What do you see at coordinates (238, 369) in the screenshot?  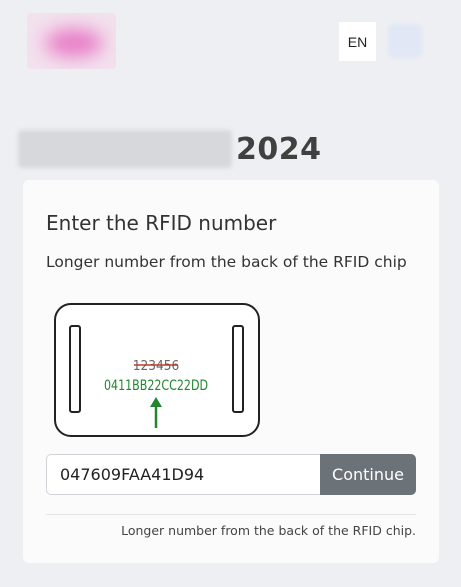 I see `rfid-chip-right-slot` at bounding box center [238, 369].